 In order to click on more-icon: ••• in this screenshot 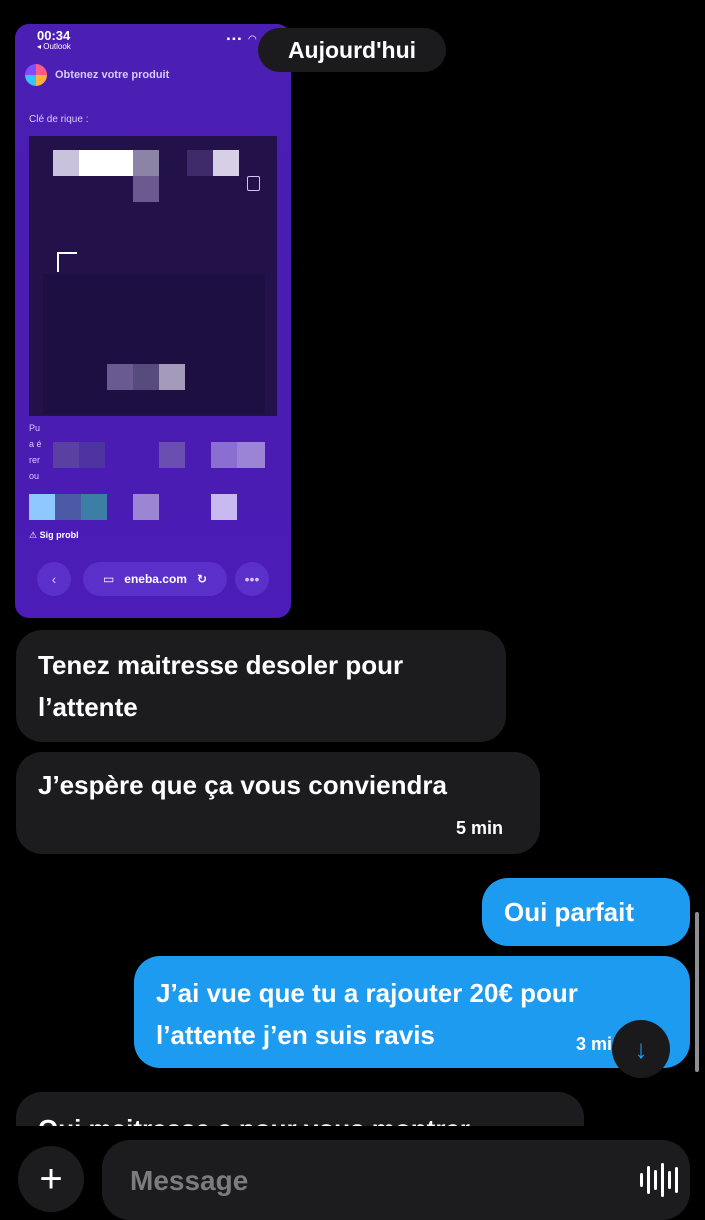, I will do `click(252, 579)`.